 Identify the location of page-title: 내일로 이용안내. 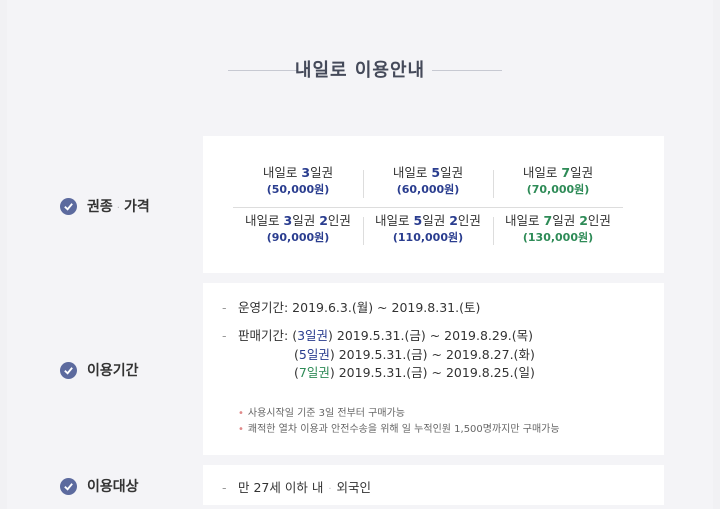
(360, 70).